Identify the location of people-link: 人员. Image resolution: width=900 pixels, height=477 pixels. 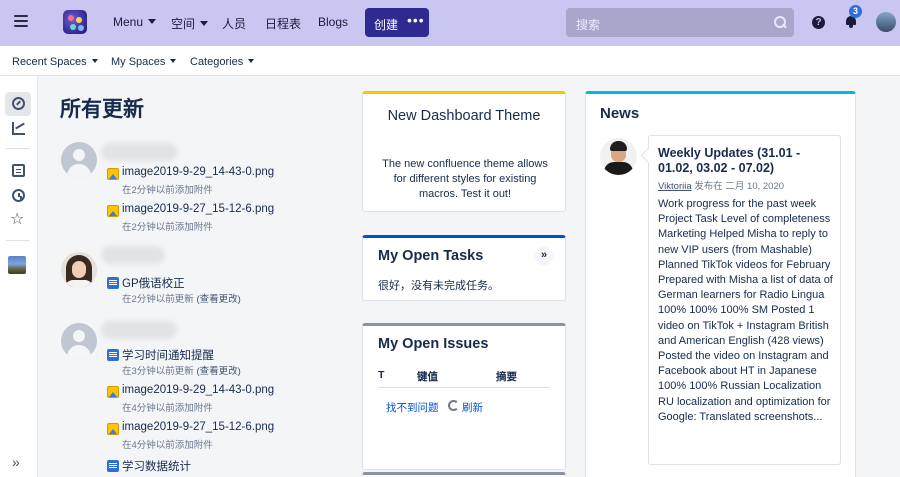
(234, 23).